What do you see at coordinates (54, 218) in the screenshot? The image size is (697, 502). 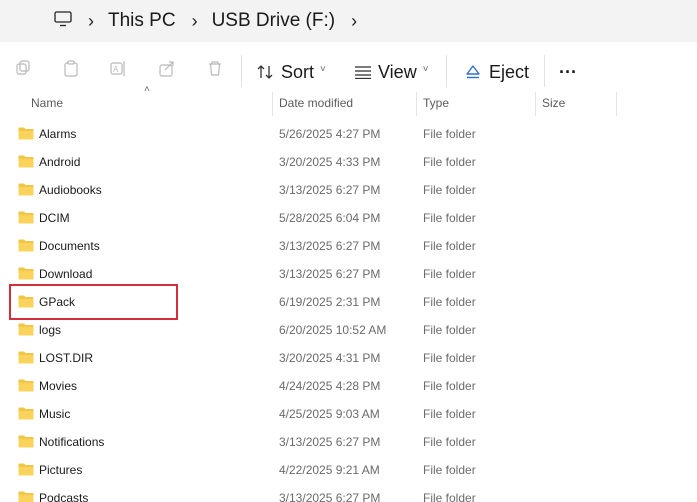 I see `file-name: DCIM` at bounding box center [54, 218].